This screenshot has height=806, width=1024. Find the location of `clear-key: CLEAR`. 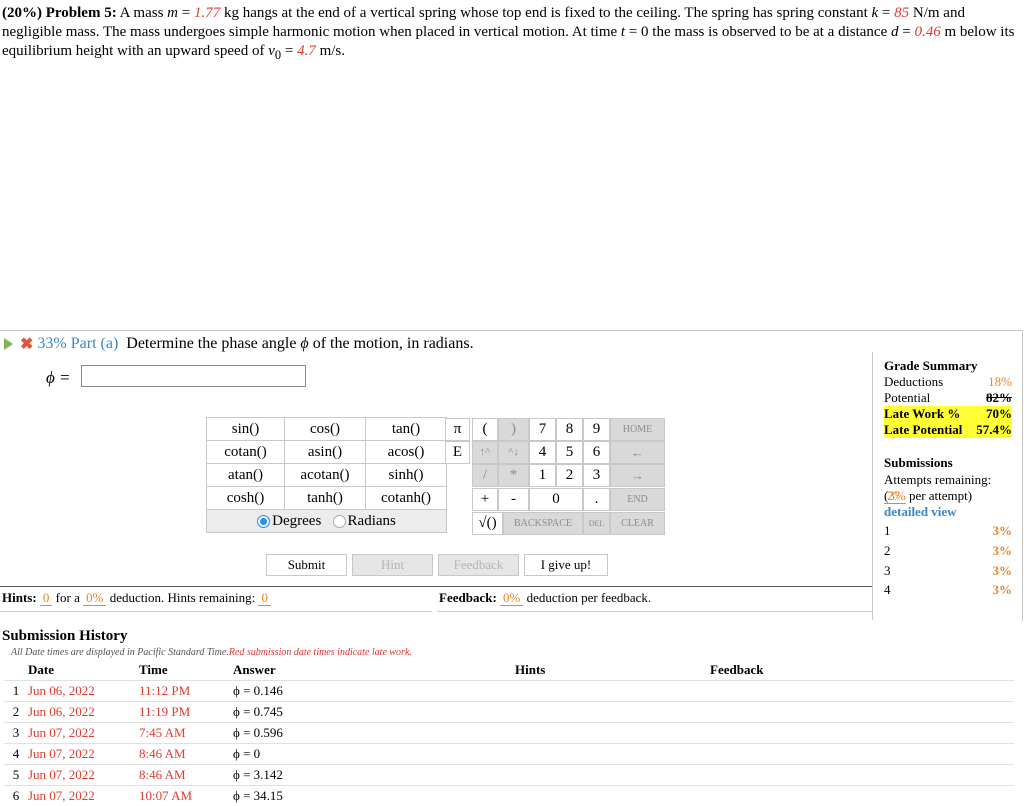

clear-key: CLEAR is located at coordinates (637, 523).